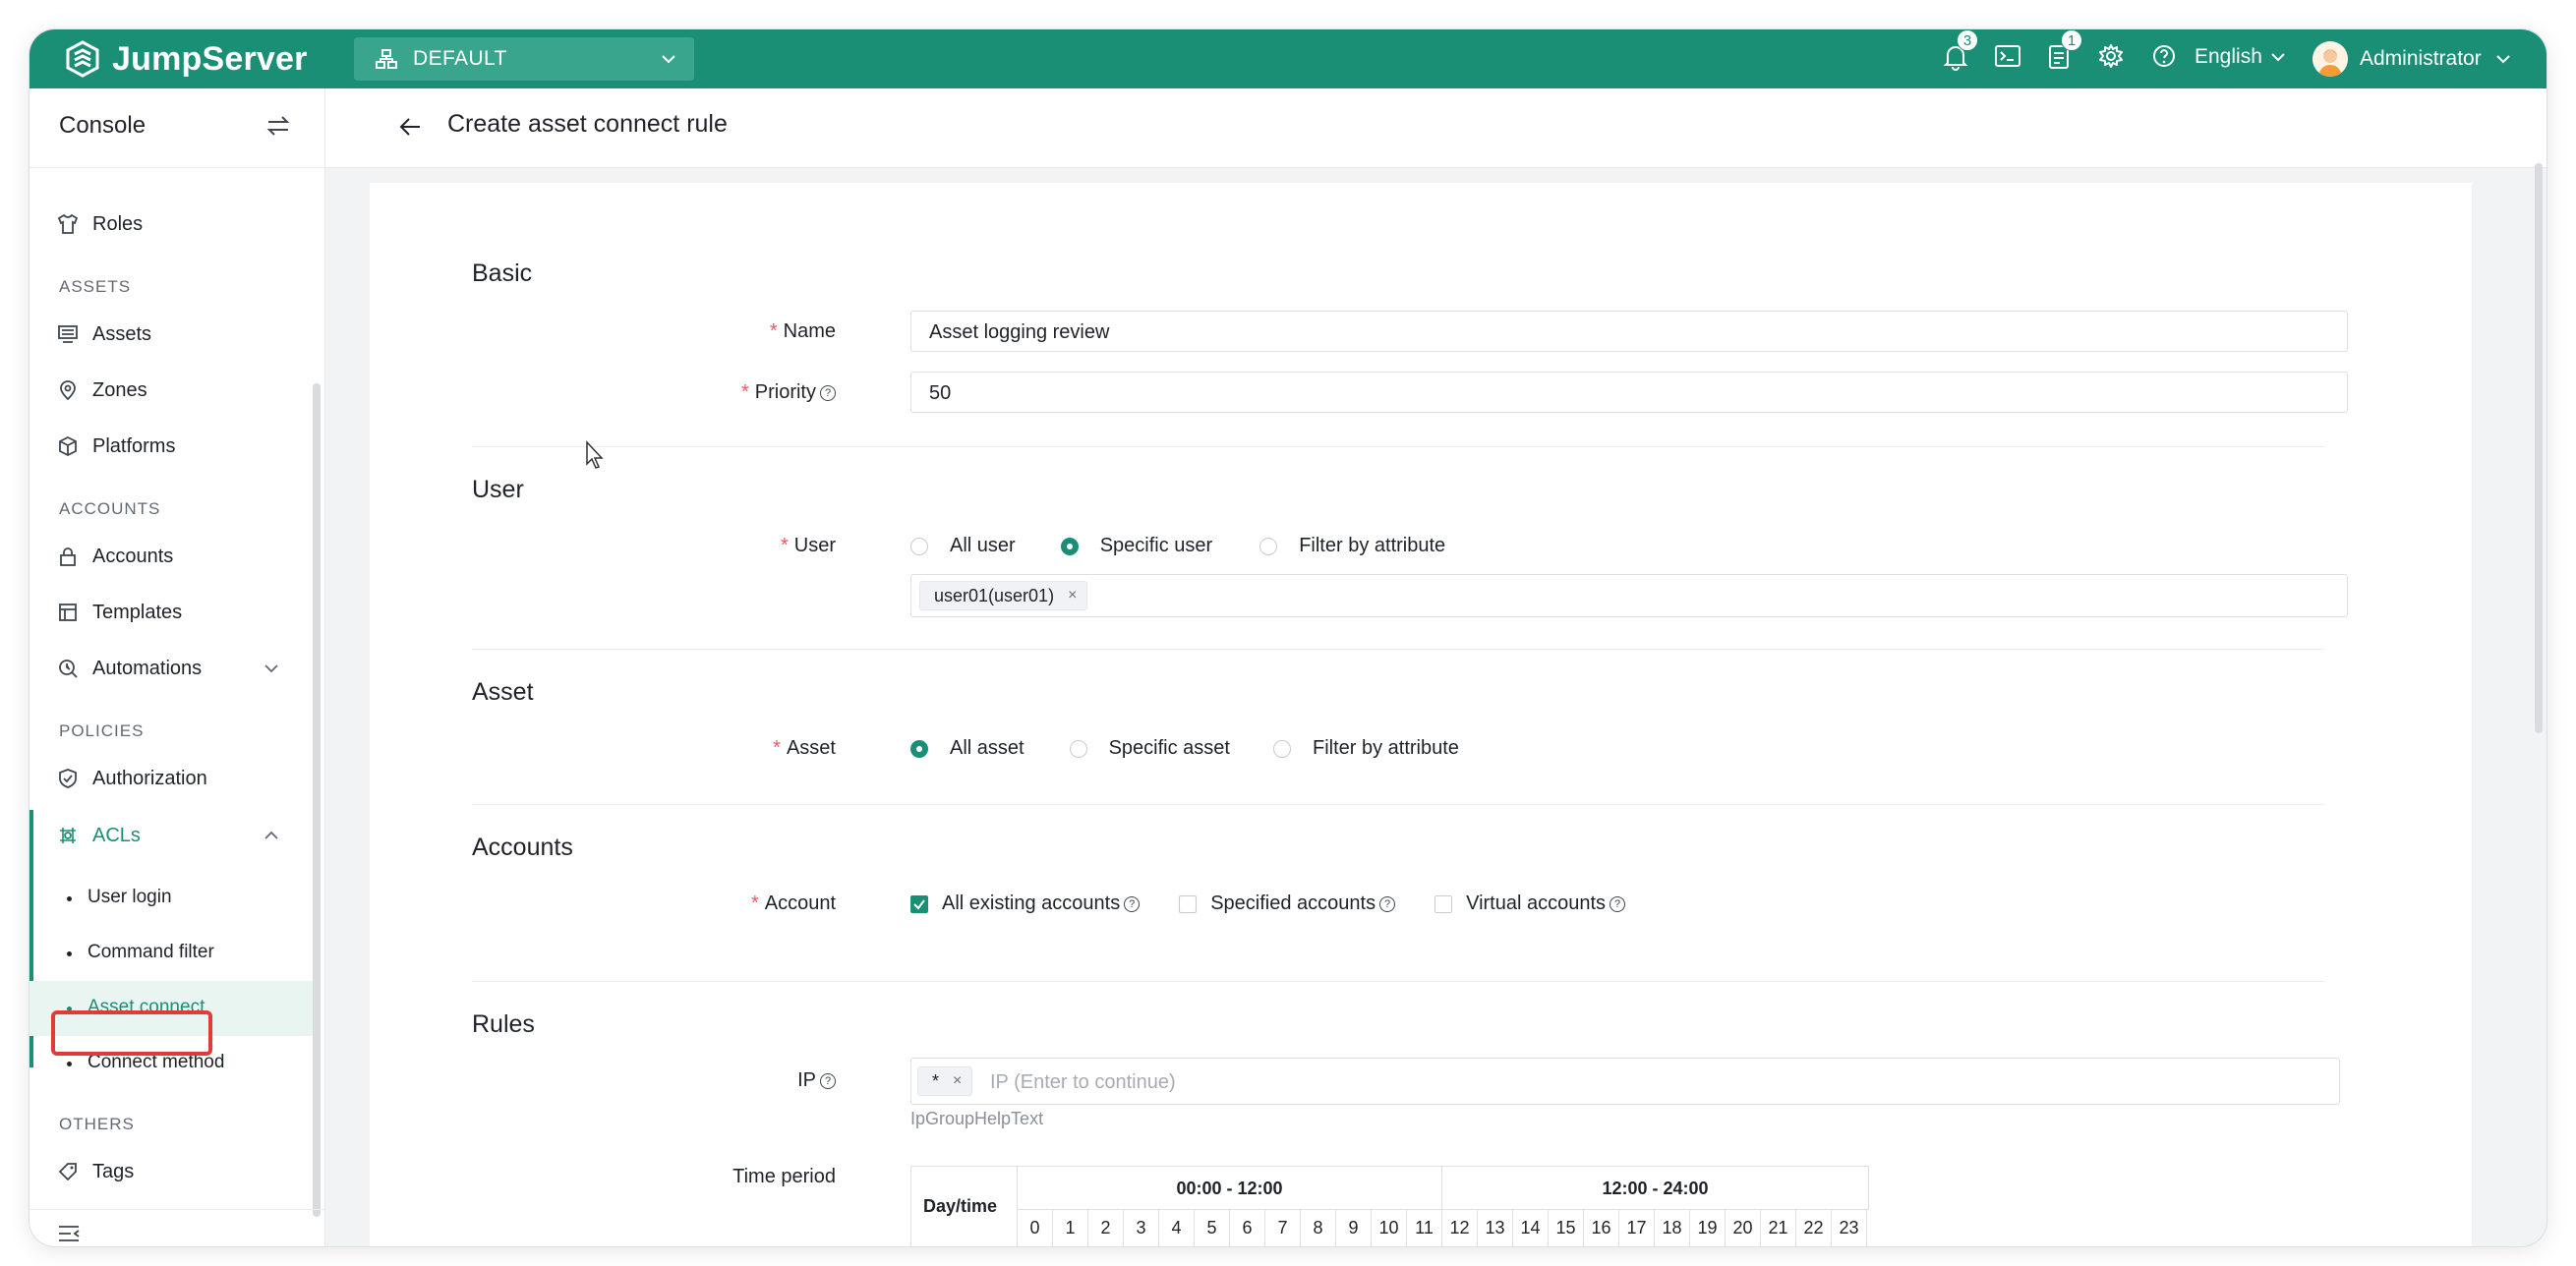 The height and width of the screenshot is (1266, 2576). Describe the element at coordinates (172, 334) in the screenshot. I see `sidebar-item-assets: Assets` at that location.